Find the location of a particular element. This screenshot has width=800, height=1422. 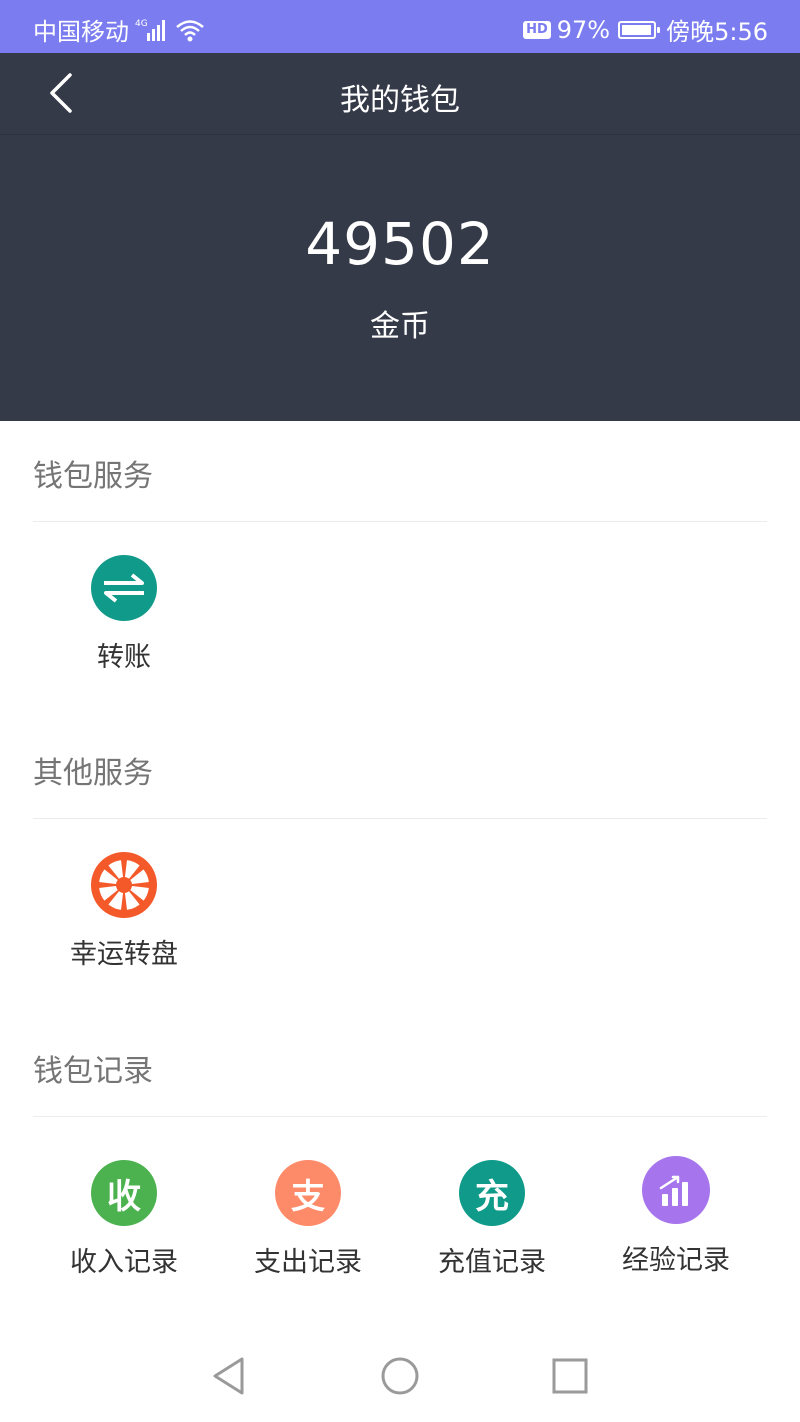

battery-icon is located at coordinates (639, 29).